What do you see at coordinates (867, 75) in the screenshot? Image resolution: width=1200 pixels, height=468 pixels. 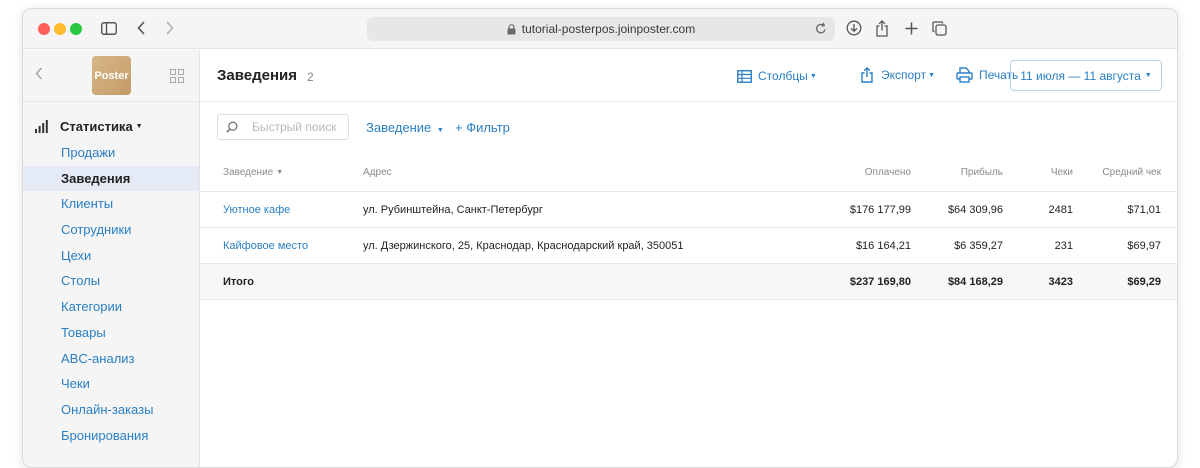 I see `export-icon` at bounding box center [867, 75].